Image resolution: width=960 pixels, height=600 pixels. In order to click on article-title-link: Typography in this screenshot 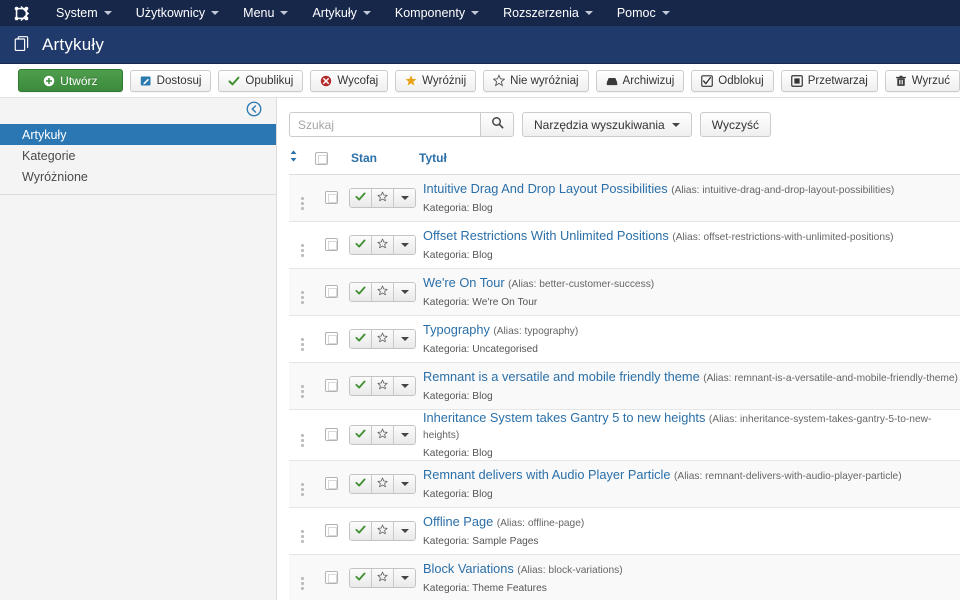, I will do `click(456, 329)`.